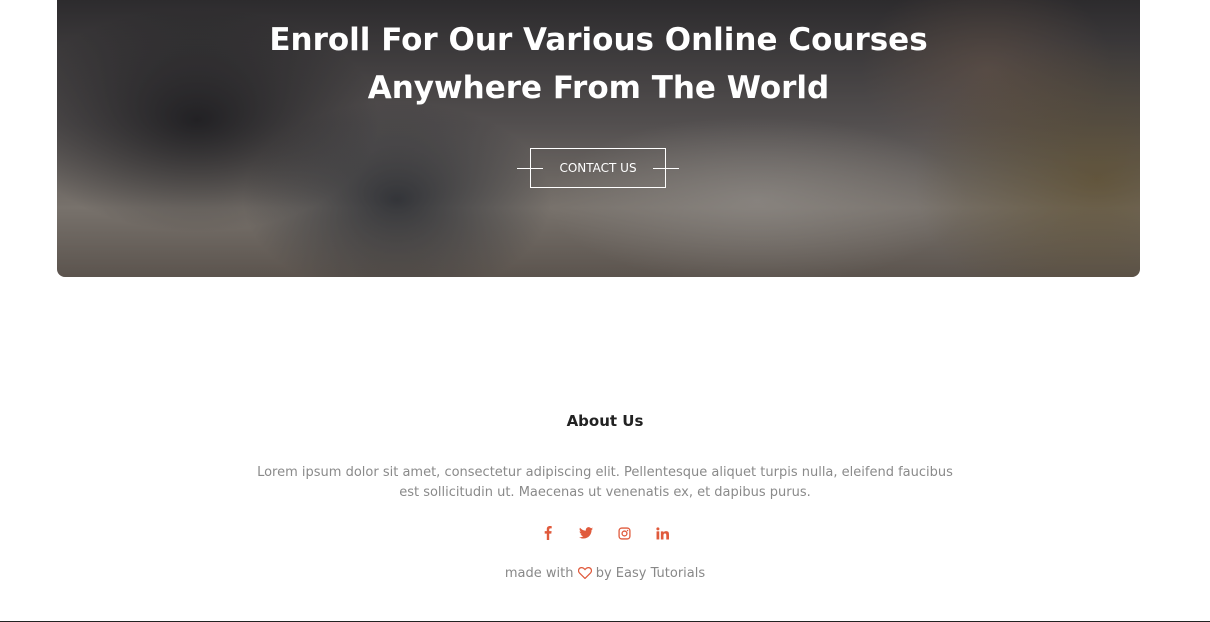  What do you see at coordinates (662, 533) in the screenshot?
I see `linkedin-icon` at bounding box center [662, 533].